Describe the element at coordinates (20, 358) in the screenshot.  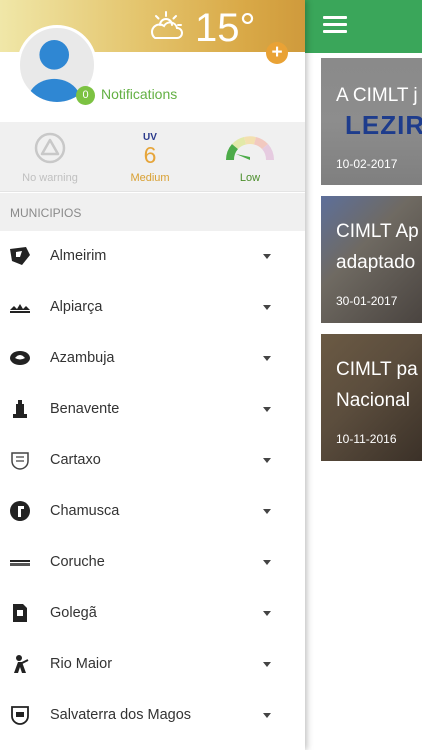
I see `azambuja-crest-icon` at that location.